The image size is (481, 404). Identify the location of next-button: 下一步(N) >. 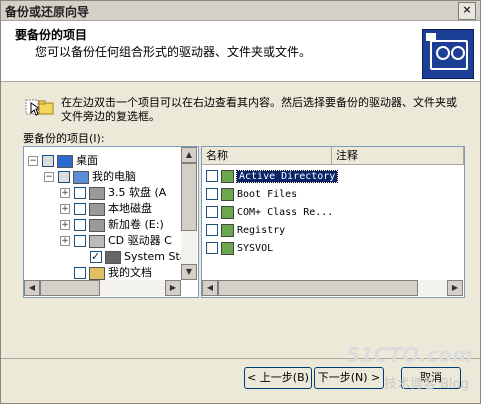
(349, 378).